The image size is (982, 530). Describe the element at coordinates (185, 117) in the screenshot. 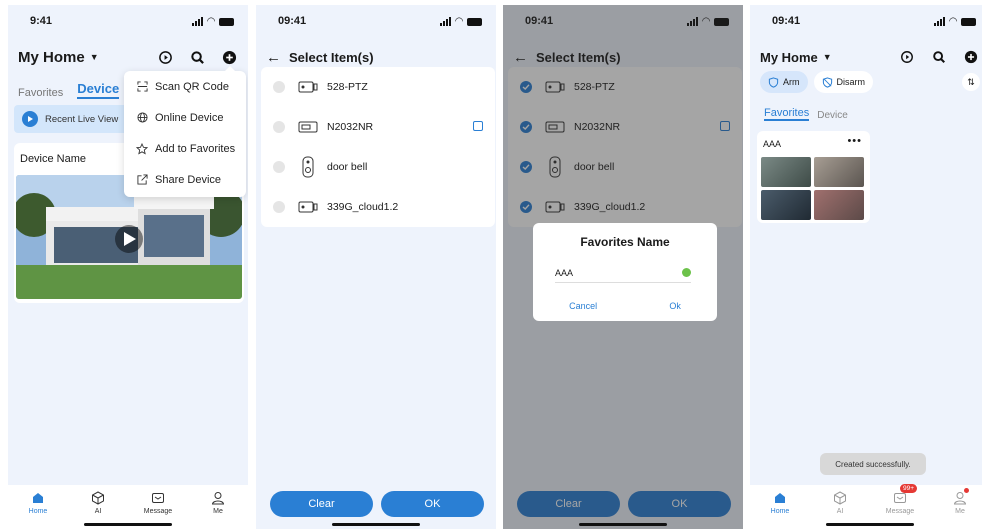

I see `menu-online-device: Online Device` at that location.